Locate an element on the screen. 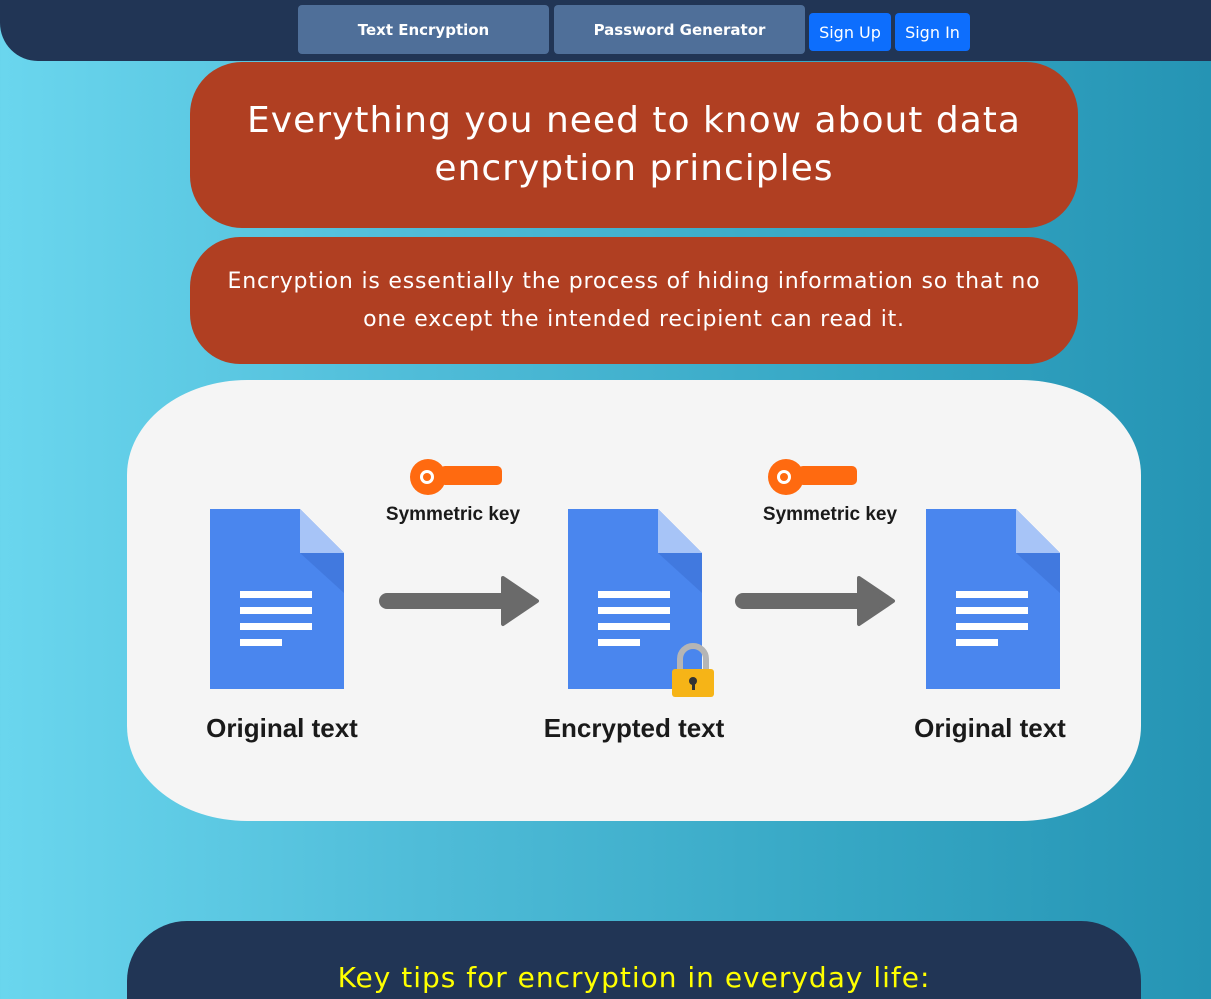 The width and height of the screenshot is (1211, 999). text-encryption-button: Text Encryption is located at coordinates (423, 29).